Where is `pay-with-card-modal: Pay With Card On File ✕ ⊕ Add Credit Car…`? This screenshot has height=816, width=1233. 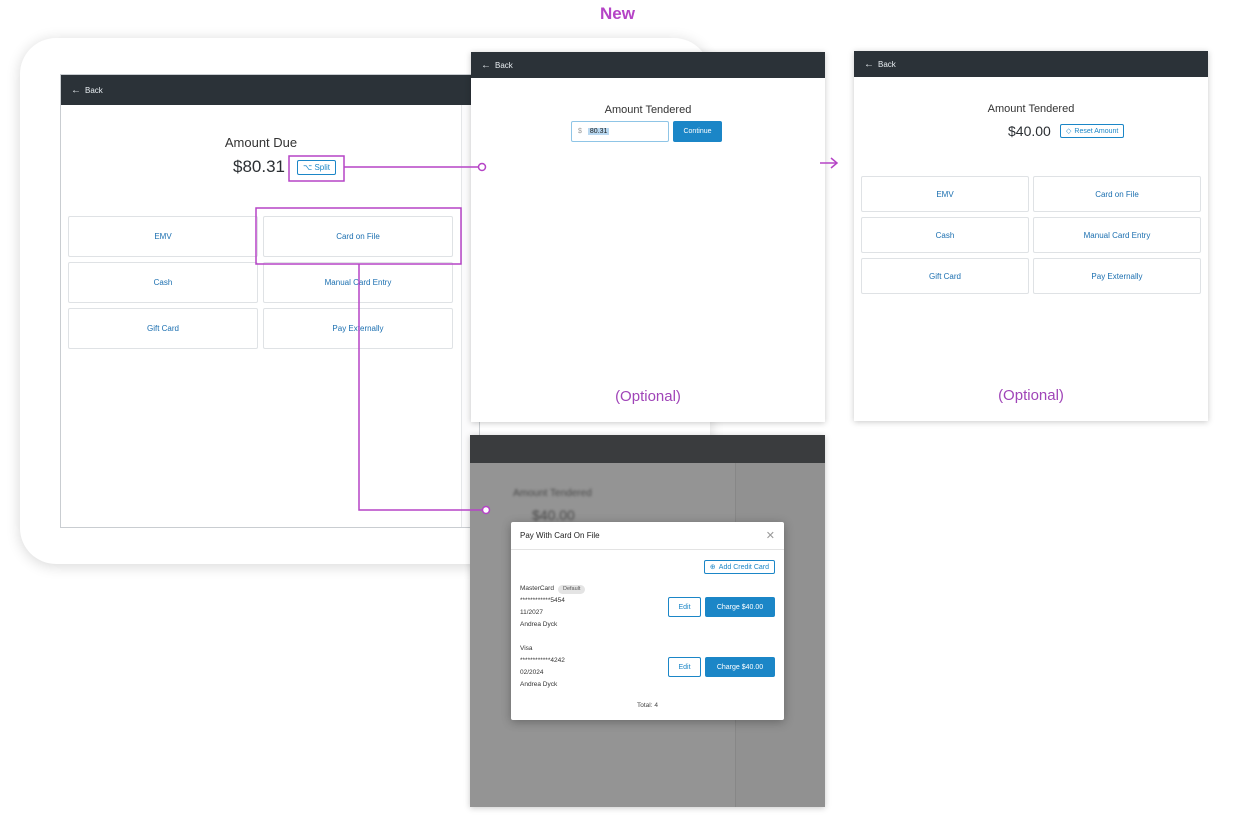
pay-with-card-modal: Pay With Card On File ✕ ⊕ Add Credit Car… is located at coordinates (647, 621).